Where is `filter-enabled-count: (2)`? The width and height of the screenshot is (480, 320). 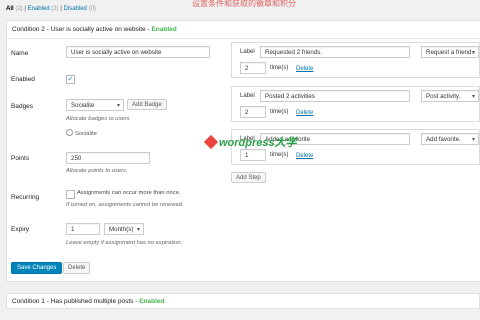 filter-enabled-count: (2) is located at coordinates (55, 9).